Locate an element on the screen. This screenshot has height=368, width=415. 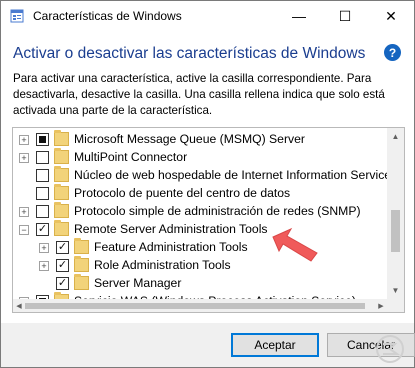
vertical-scrollbar: ▲ ▼ is located at coordinates (395, 220).